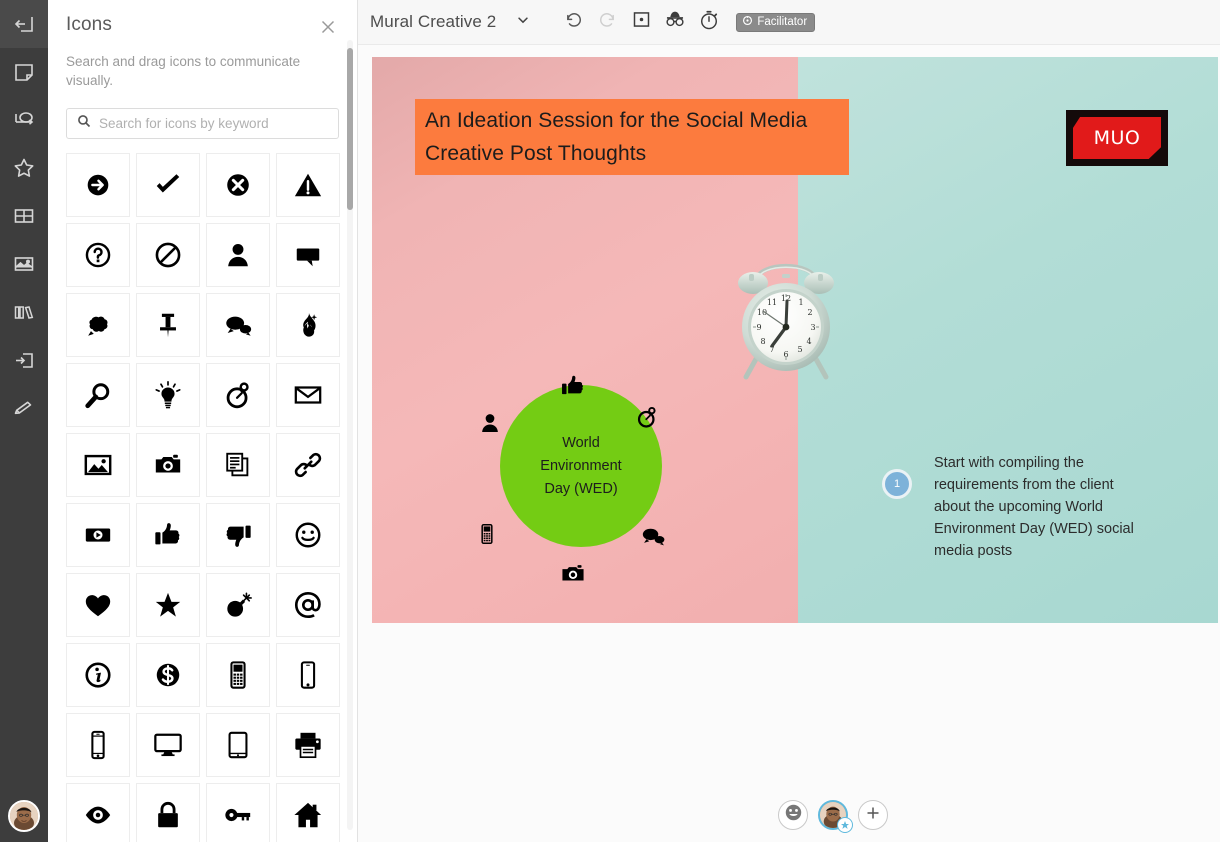  I want to click on timer-button, so click(709, 22).